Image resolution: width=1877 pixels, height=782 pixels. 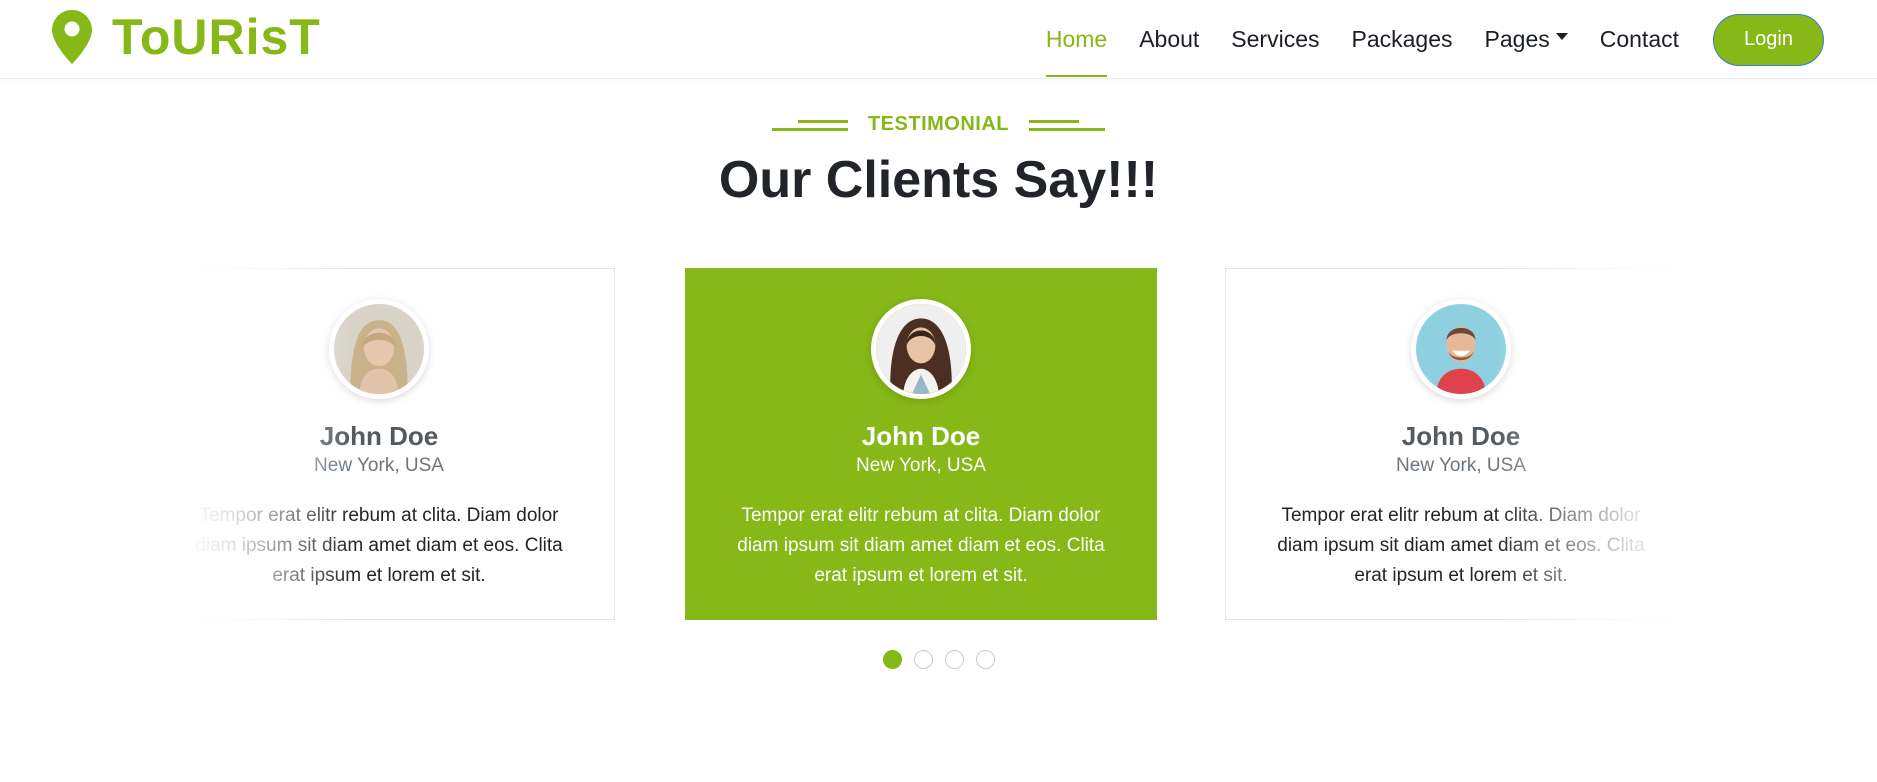 What do you see at coordinates (1076, 39) in the screenshot?
I see `nav-home: Home` at bounding box center [1076, 39].